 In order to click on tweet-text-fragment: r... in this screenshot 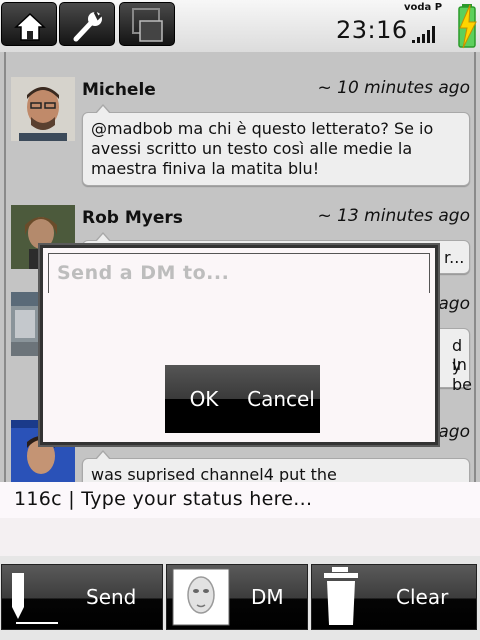, I will do `click(454, 257)`.